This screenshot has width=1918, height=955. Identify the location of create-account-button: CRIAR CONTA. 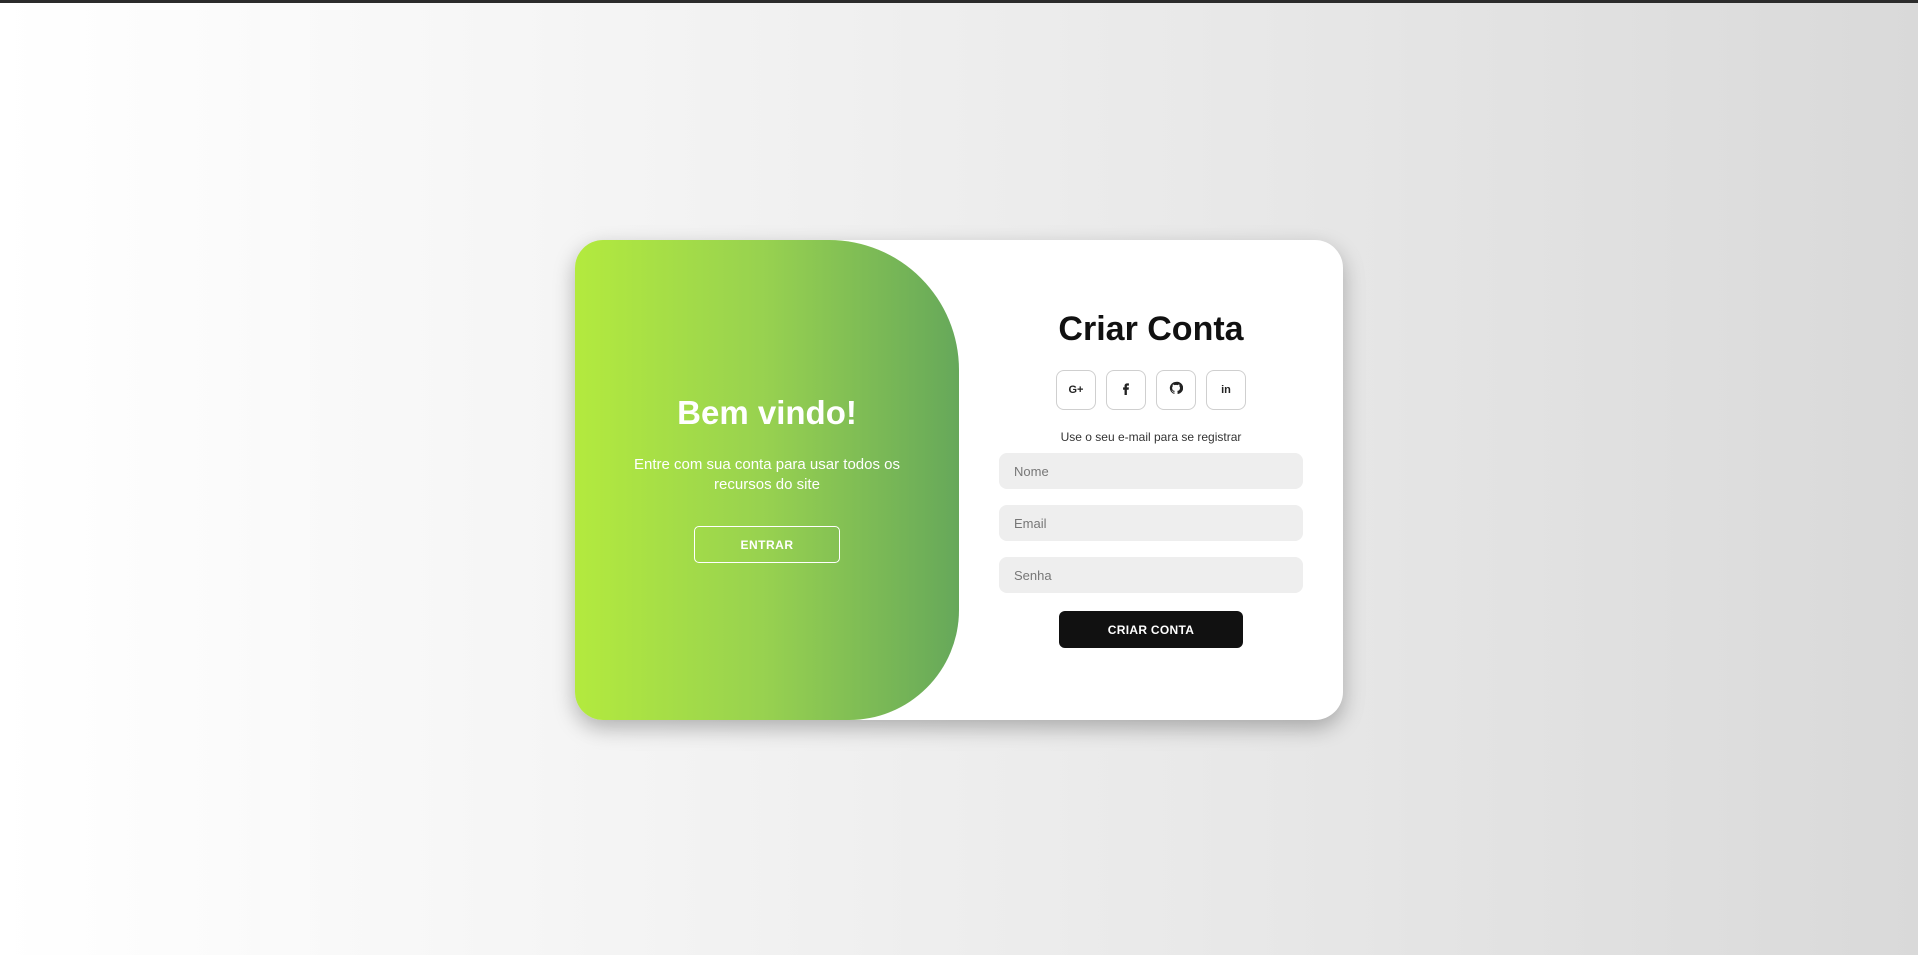
(1151, 629).